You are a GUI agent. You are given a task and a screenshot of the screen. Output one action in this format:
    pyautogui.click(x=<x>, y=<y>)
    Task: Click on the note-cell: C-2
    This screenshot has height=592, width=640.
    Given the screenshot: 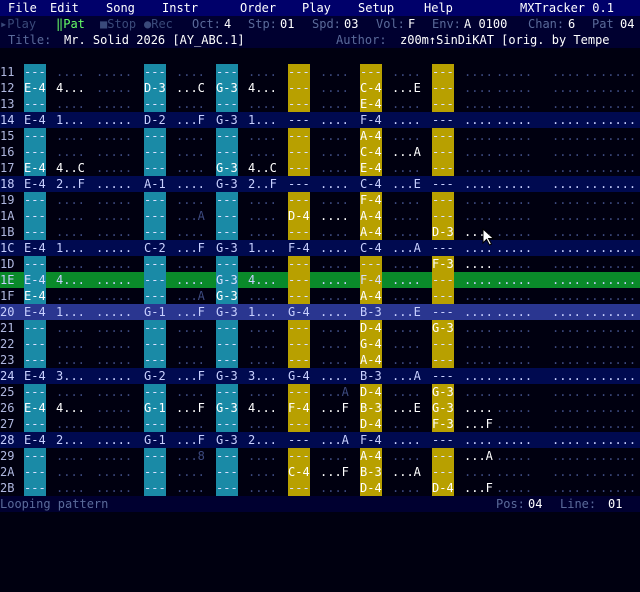 What is the action you would take?
    pyautogui.click(x=155, y=248)
    